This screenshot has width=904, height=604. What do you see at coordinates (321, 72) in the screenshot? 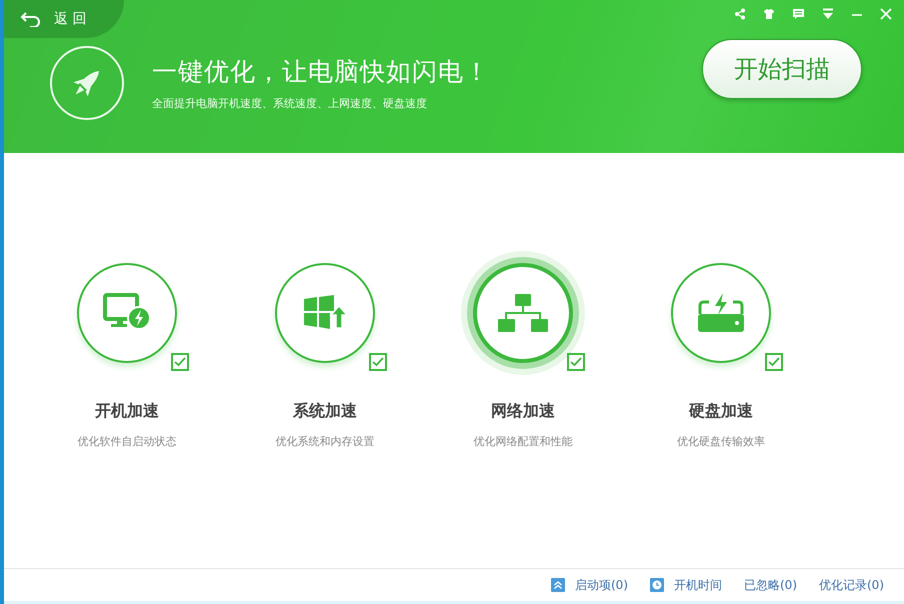
I see `banner-title: 一键优化，让电脑快如闪电！` at bounding box center [321, 72].